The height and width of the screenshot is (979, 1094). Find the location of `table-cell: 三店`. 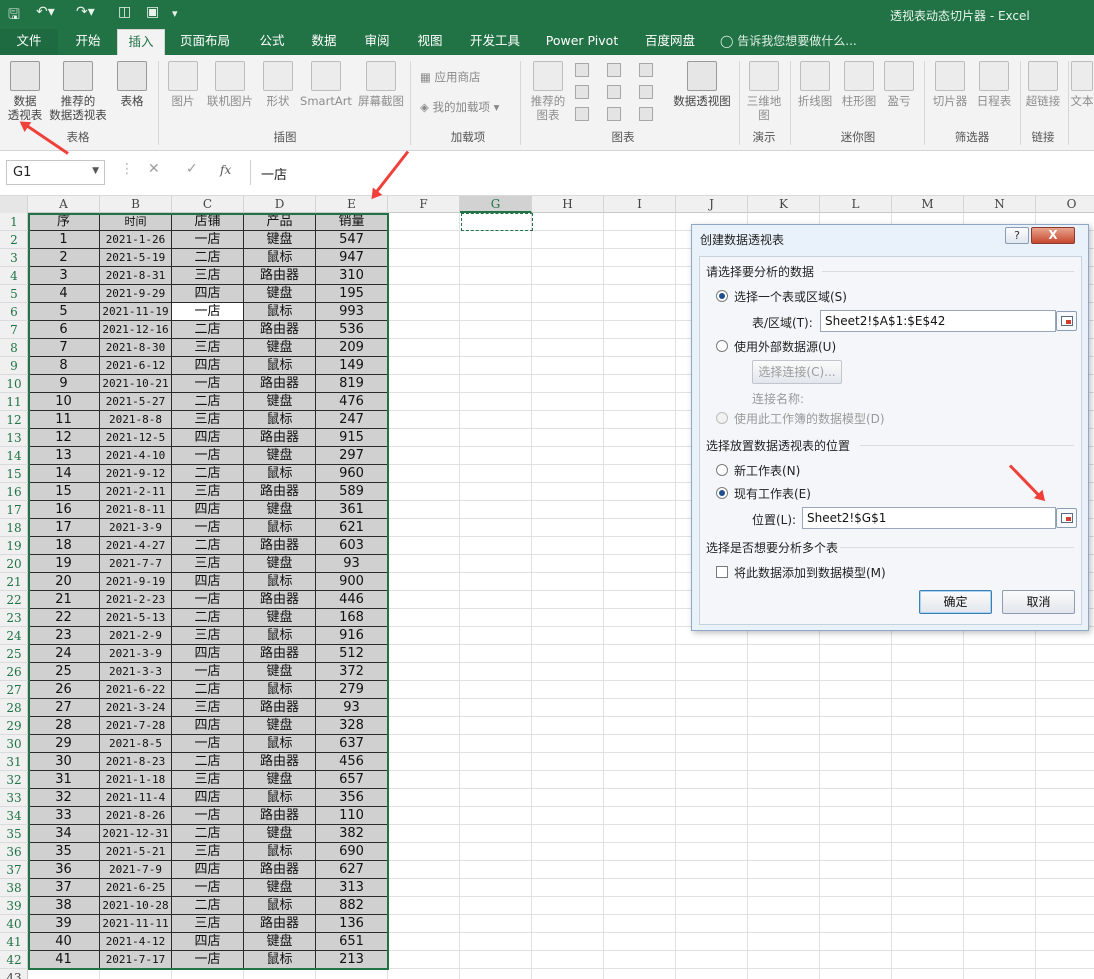

table-cell: 三店 is located at coordinates (208, 780).